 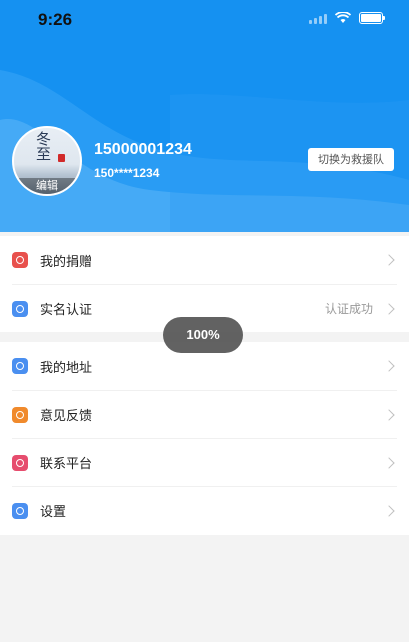 I want to click on settings-icon, so click(x=20, y=510).